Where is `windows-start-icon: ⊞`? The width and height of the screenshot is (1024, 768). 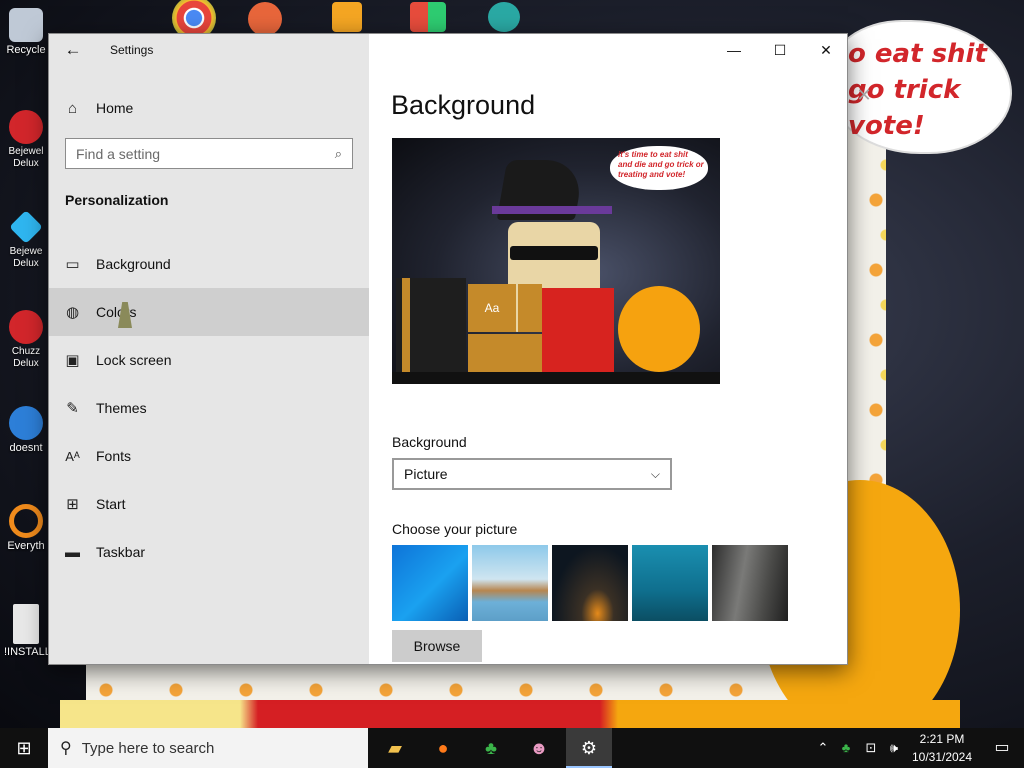 windows-start-icon: ⊞ is located at coordinates (24, 748).